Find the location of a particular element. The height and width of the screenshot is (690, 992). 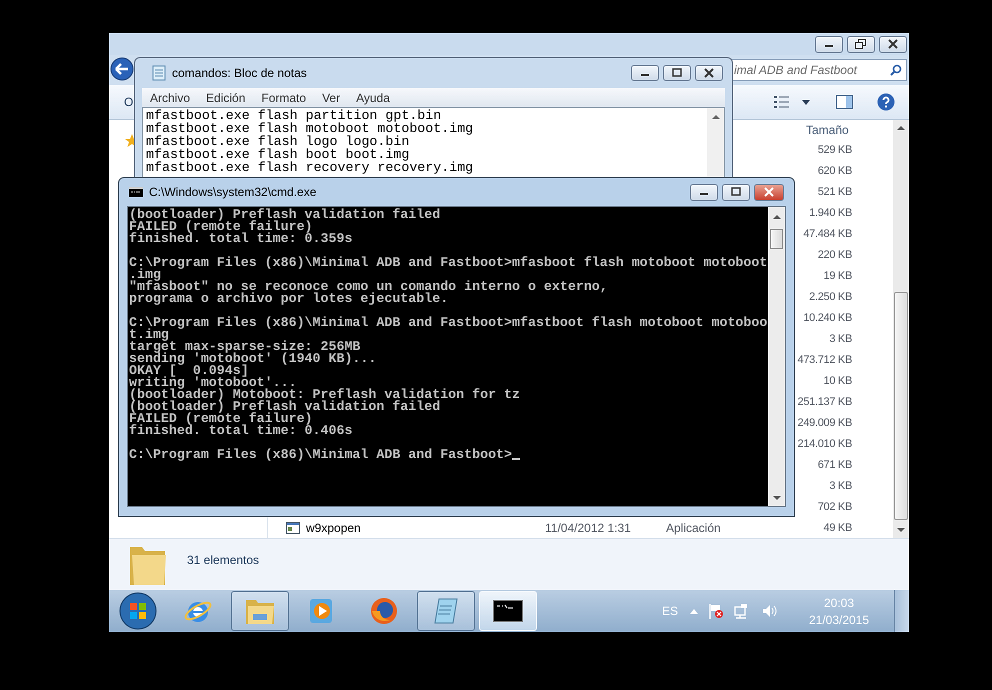

file-size: 702 KB is located at coordinates (835, 506).